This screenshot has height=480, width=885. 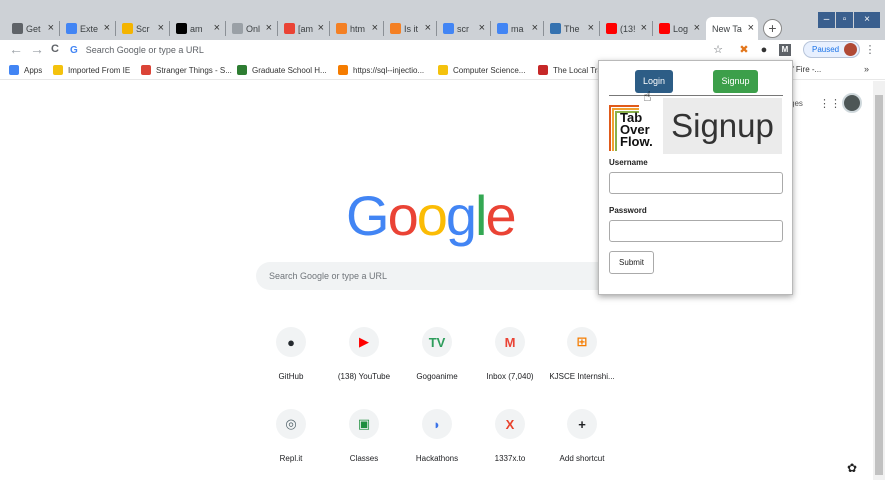 What do you see at coordinates (510, 458) in the screenshot?
I see `shortcut-label: 1337x.to` at bounding box center [510, 458].